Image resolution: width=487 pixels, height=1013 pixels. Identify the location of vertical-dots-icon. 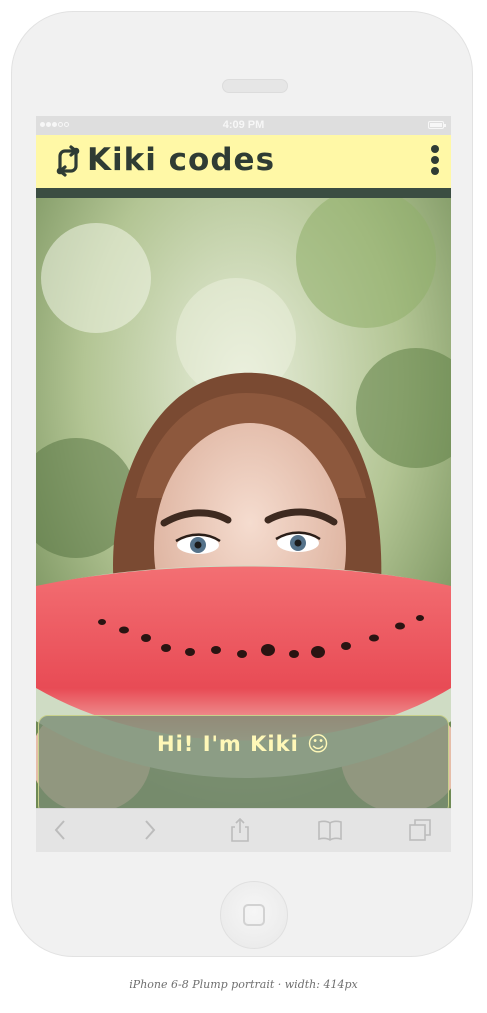
(435, 160).